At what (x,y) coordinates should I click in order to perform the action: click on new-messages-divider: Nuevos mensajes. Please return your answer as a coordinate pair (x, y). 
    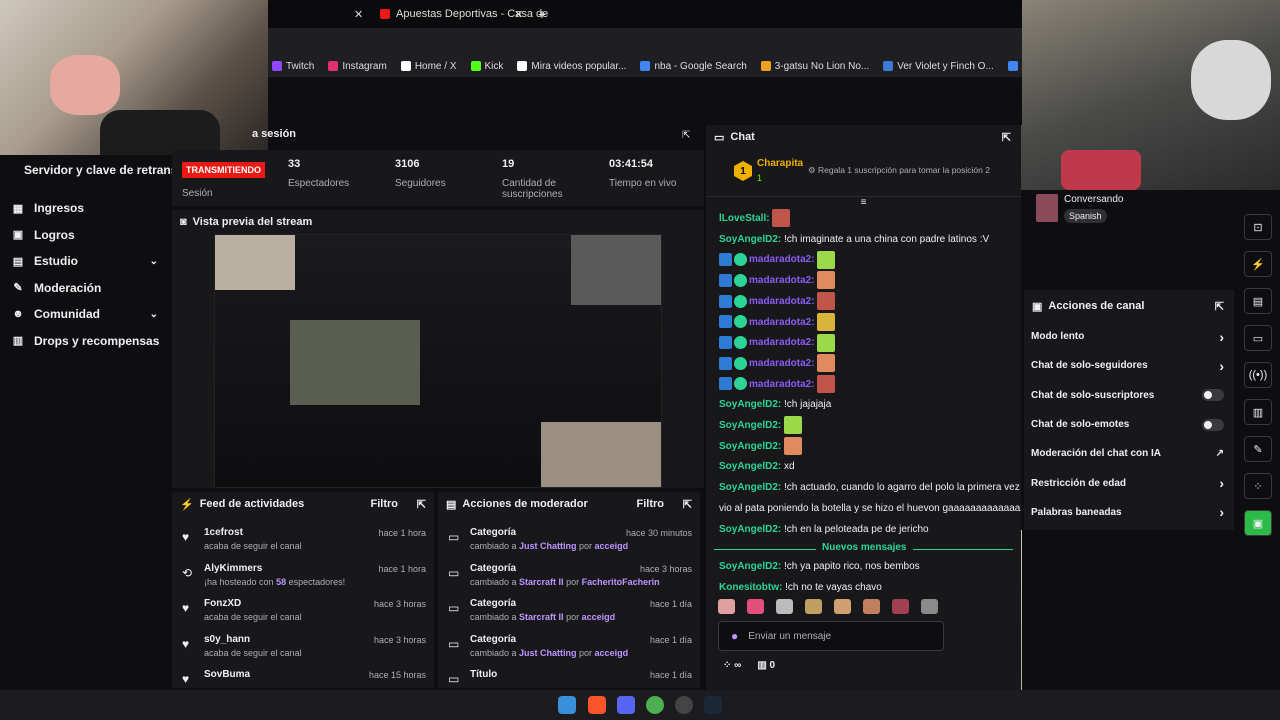
    Looking at the image, I should click on (863, 549).